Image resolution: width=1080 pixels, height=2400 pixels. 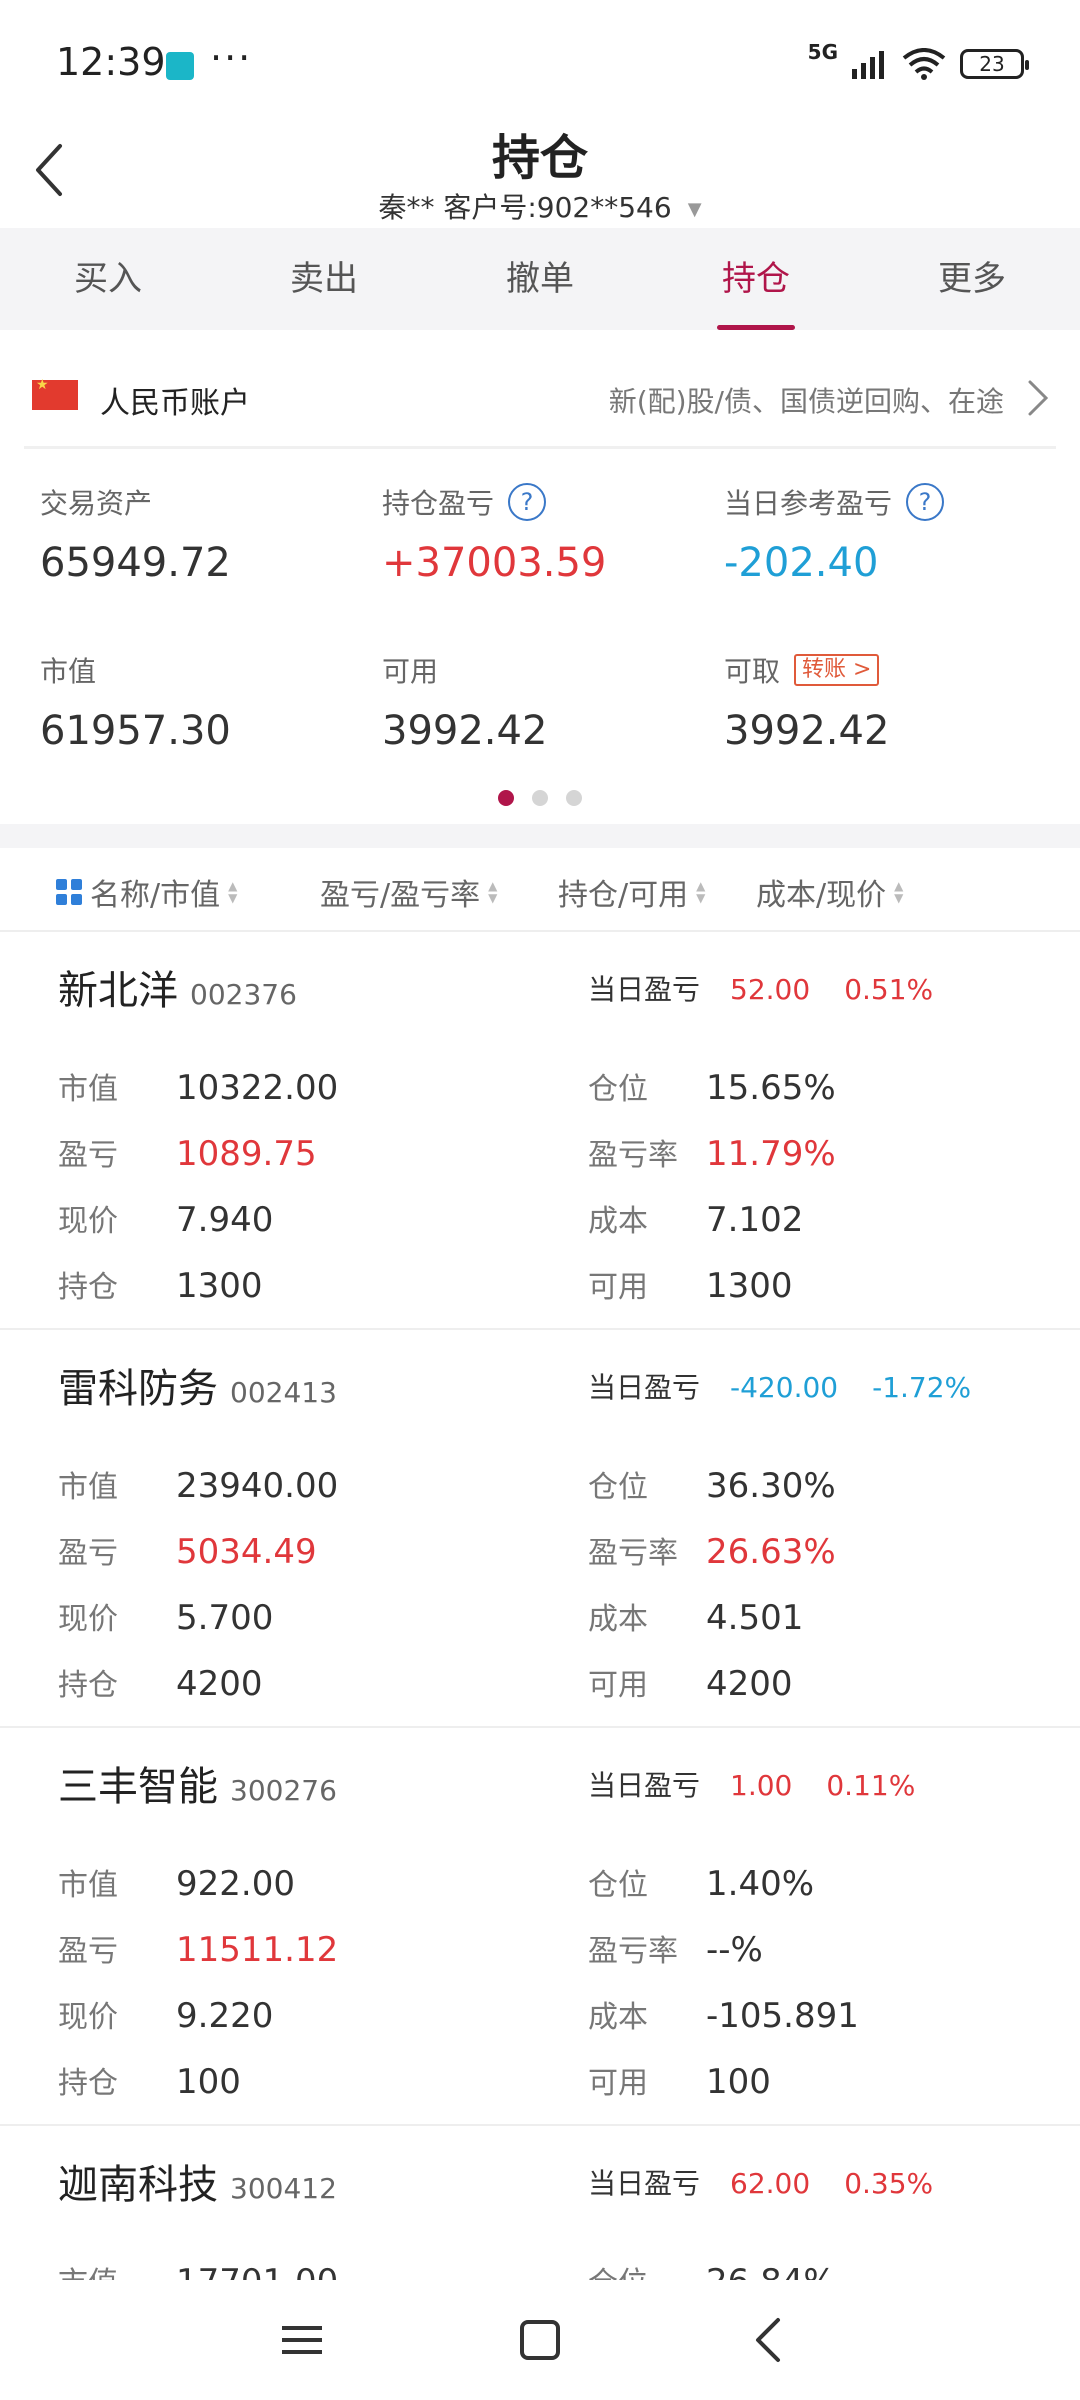 I want to click on account-info: 秦** 客户号:902**546, so click(x=525, y=207).